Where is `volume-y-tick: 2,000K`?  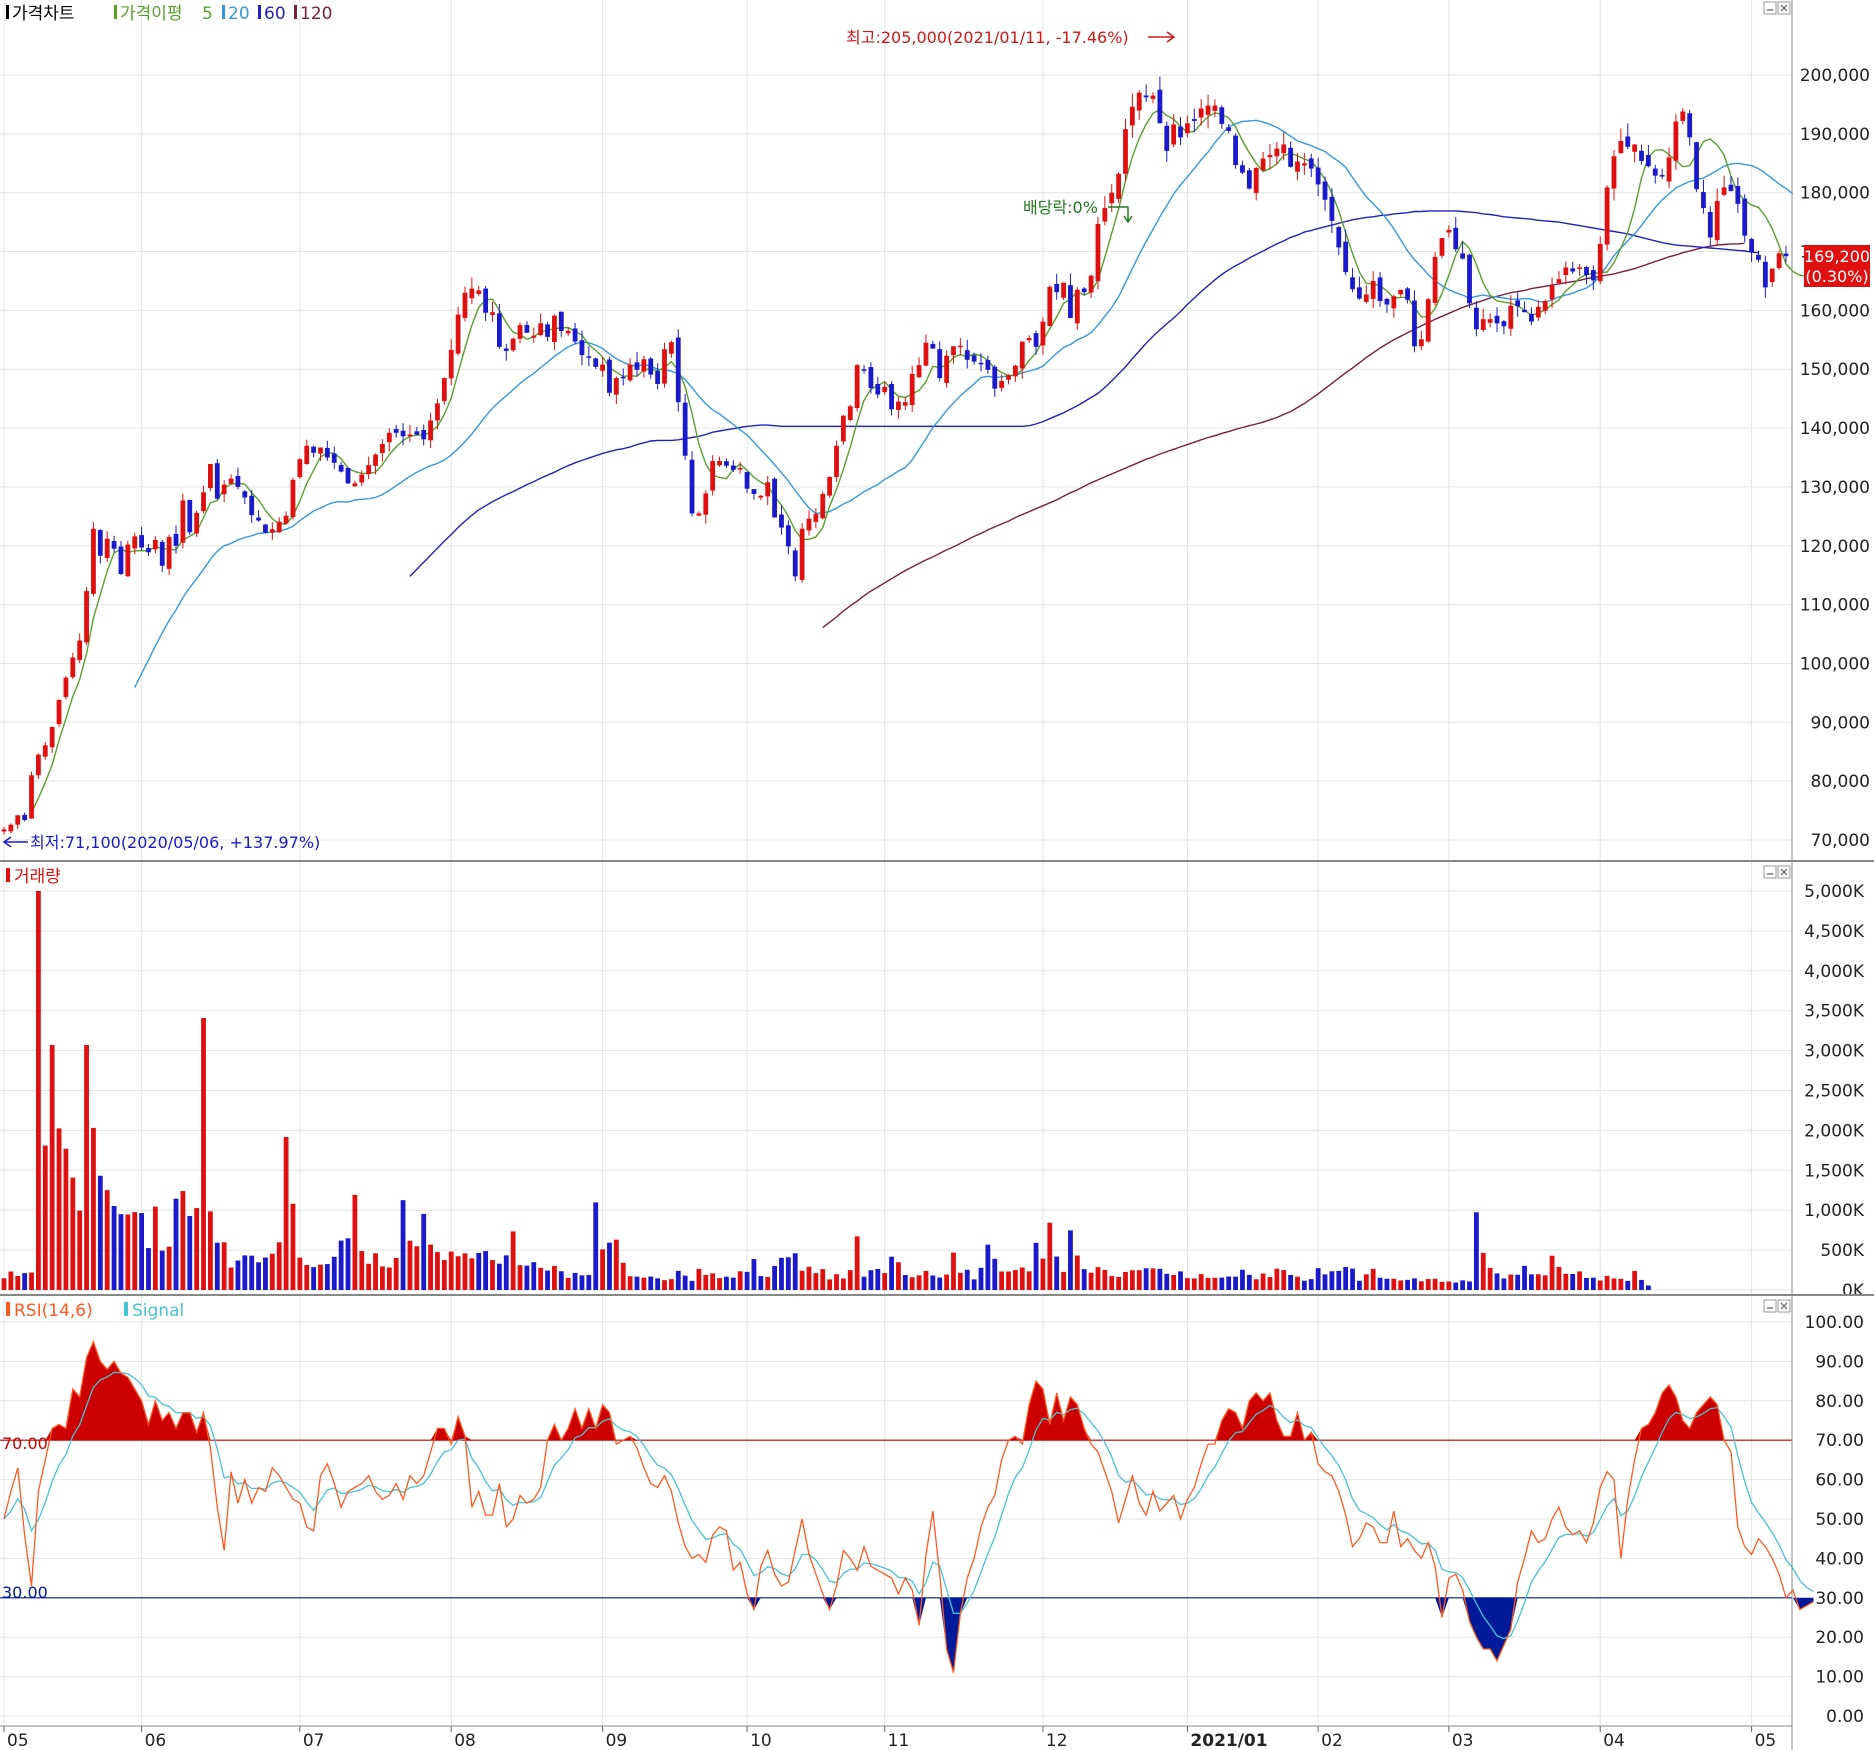
volume-y-tick: 2,000K is located at coordinates (1834, 1131).